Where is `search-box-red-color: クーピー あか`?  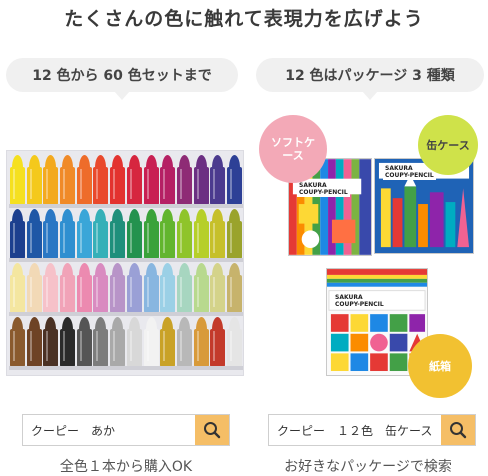 search-box-red-color: クーピー あか is located at coordinates (126, 430).